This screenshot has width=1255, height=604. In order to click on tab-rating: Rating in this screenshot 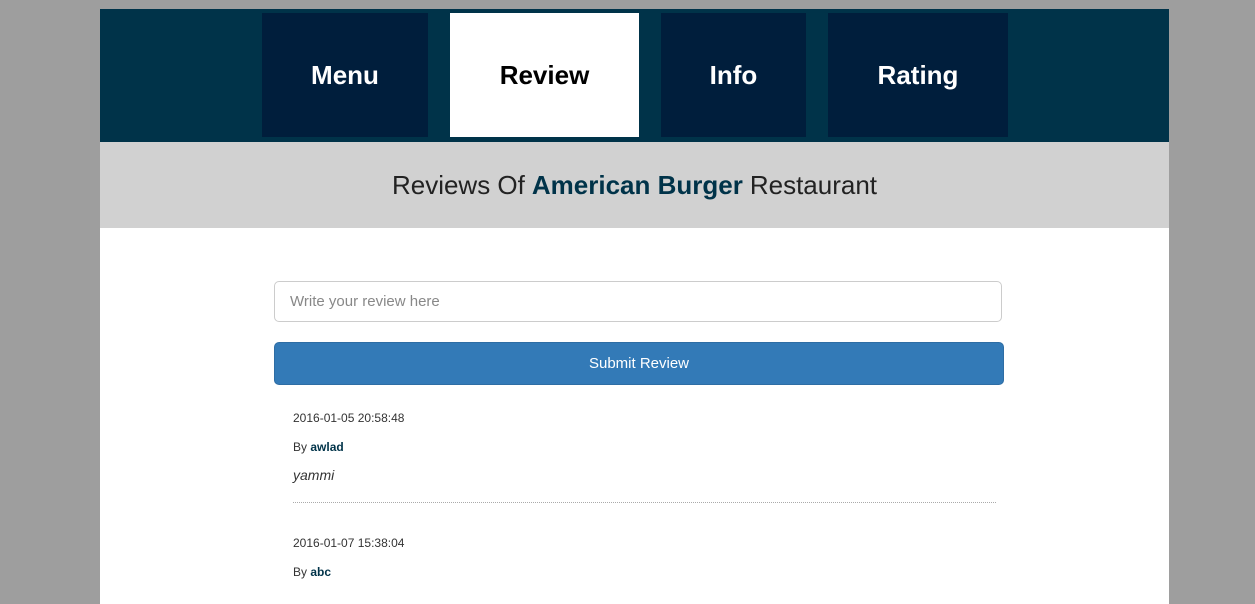, I will do `click(918, 75)`.